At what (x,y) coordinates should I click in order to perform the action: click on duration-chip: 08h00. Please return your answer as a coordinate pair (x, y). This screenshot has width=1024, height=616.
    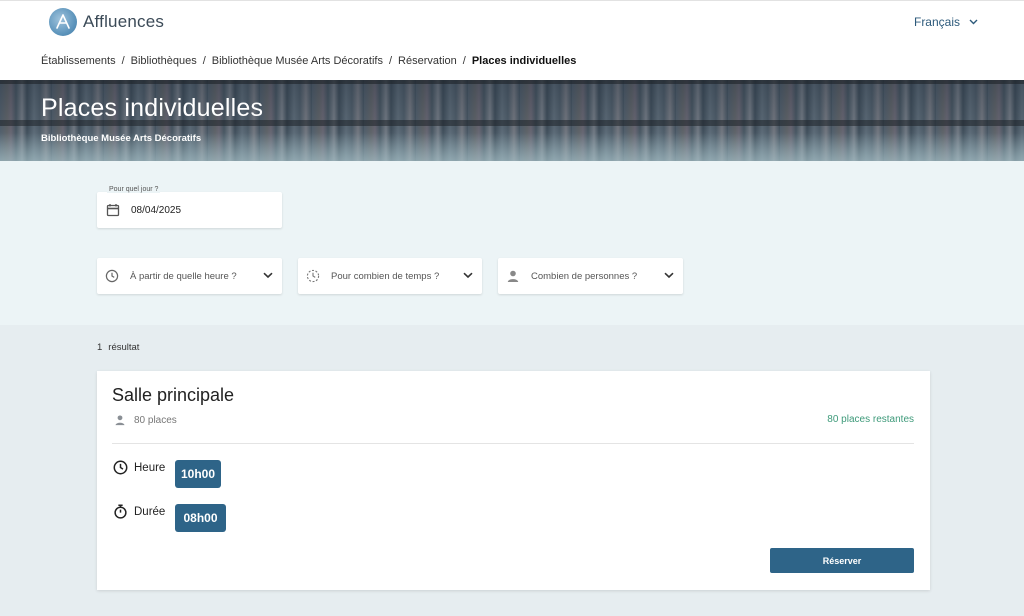
    Looking at the image, I should click on (200, 518).